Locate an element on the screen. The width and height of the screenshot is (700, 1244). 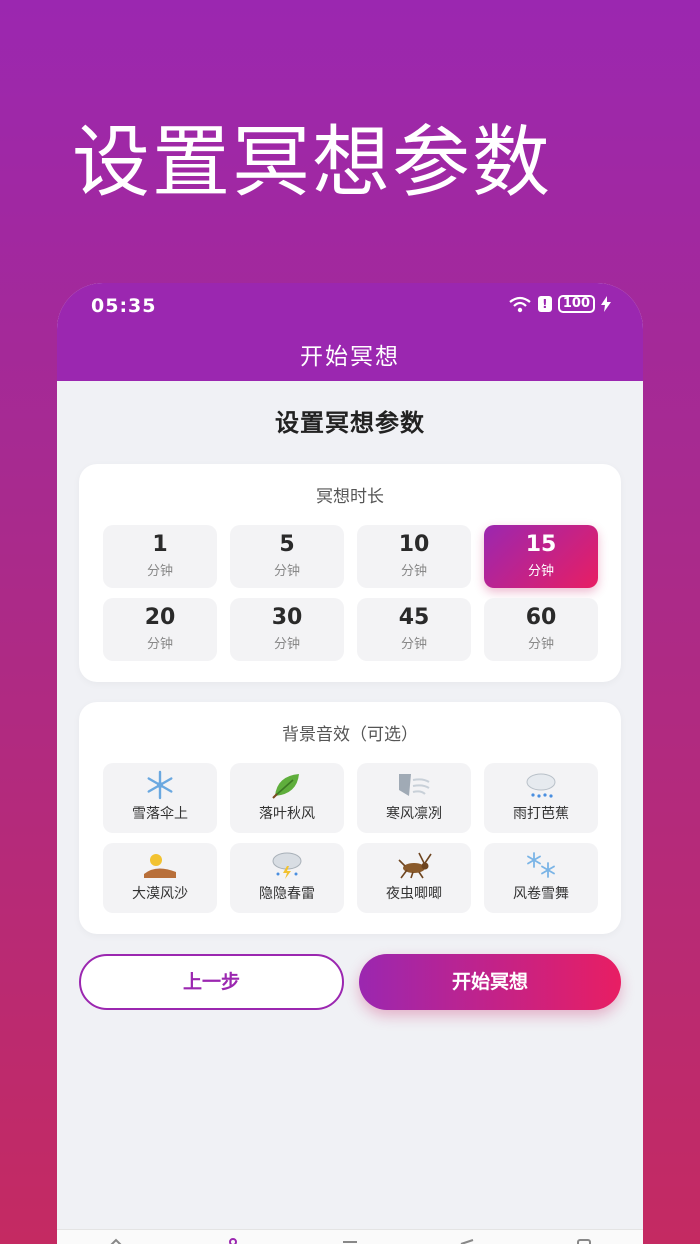
sound-option: 风卷雪舞 is located at coordinates (541, 878).